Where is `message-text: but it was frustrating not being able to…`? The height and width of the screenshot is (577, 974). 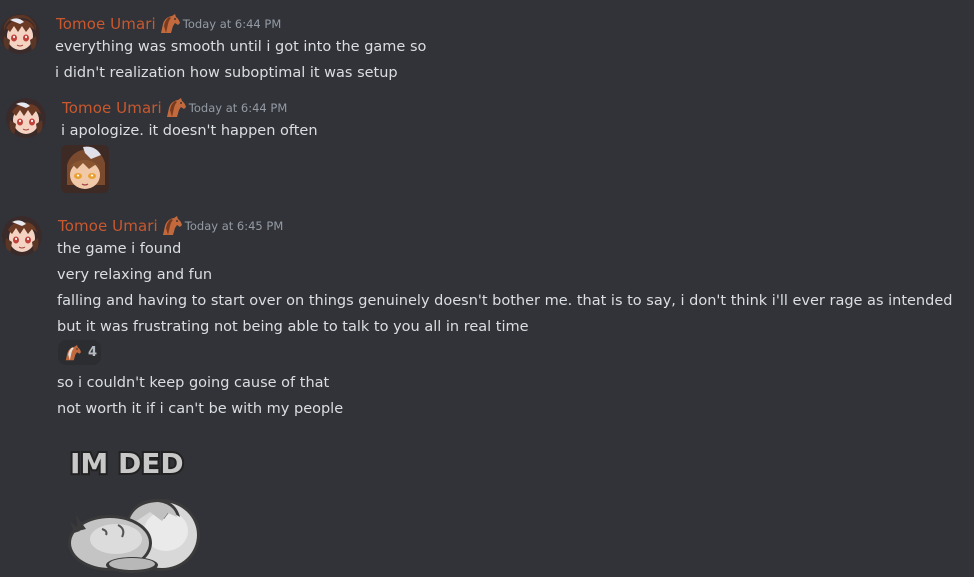 message-text: but it was frustrating not being able to… is located at coordinates (293, 327).